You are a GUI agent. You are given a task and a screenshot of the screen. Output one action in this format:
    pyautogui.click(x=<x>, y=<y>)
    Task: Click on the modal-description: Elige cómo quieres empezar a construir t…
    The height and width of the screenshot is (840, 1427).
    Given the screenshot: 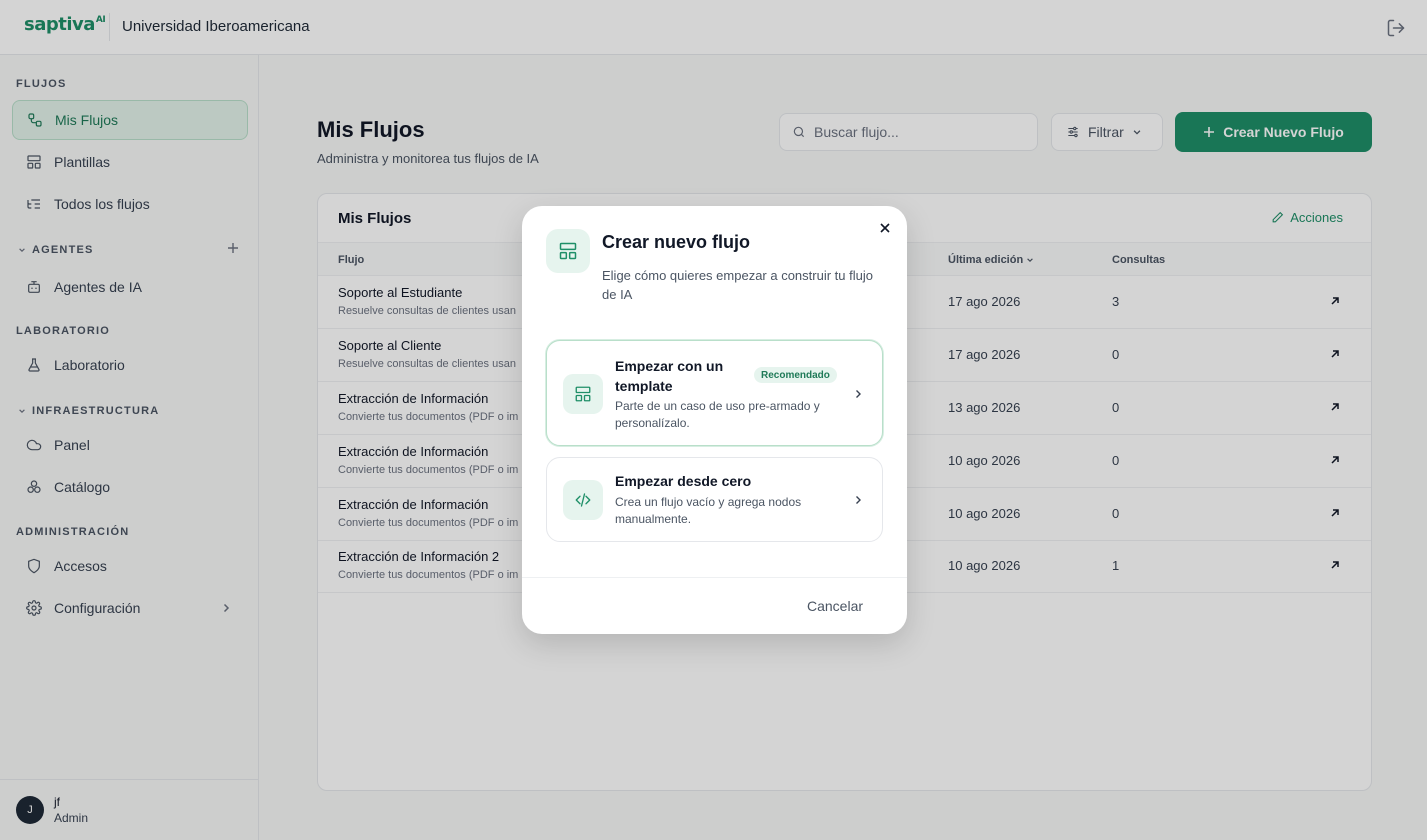 What is the action you would take?
    pyautogui.click(x=737, y=285)
    